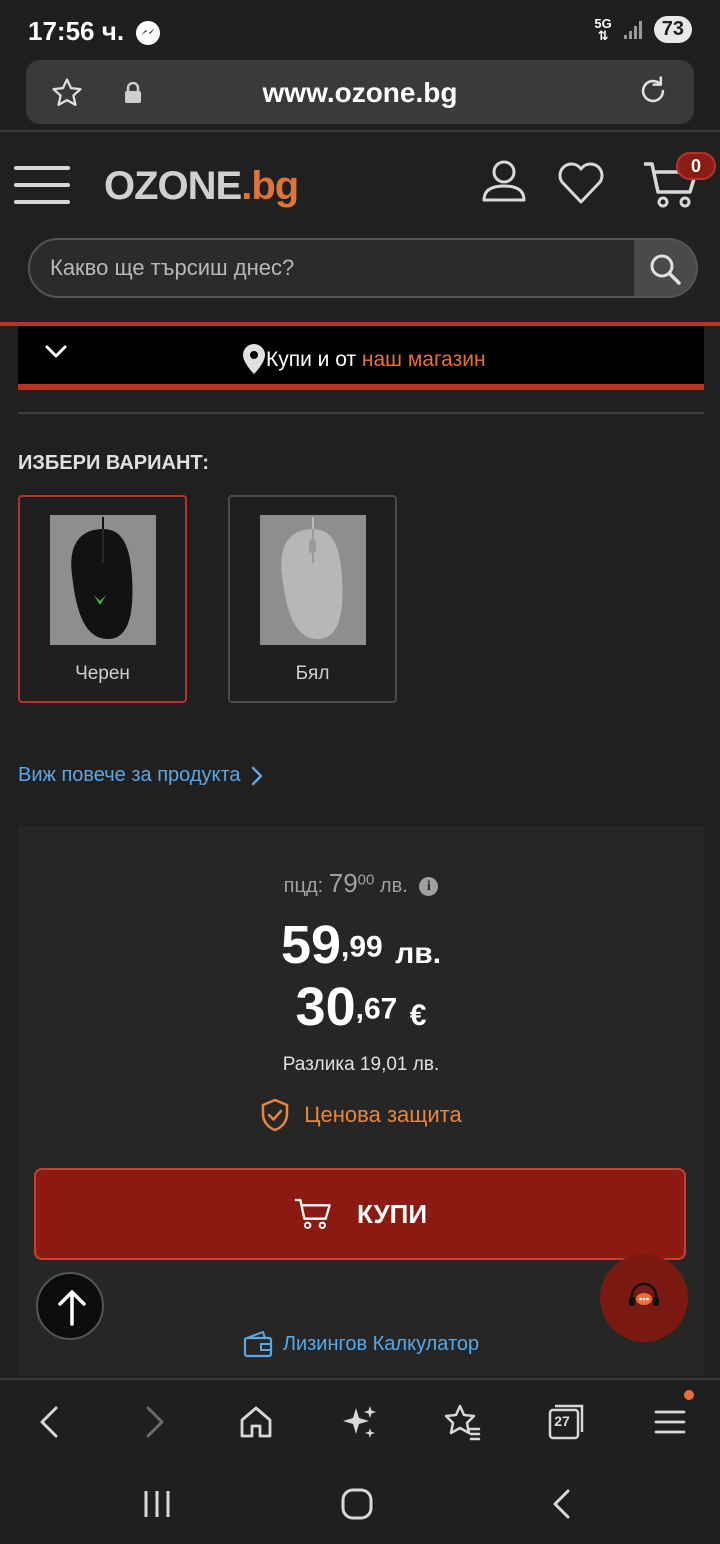 Image resolution: width=720 pixels, height=1544 pixels. I want to click on recommended-price: пцд: 7900 лв. i, so click(361, 883).